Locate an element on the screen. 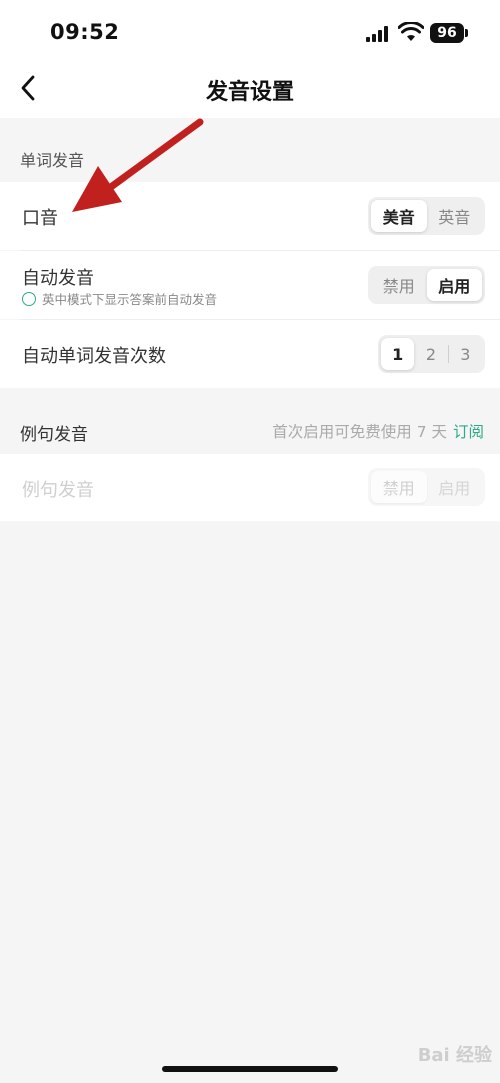  watermark-logo: Bai 经验 is located at coordinates (454, 1055).